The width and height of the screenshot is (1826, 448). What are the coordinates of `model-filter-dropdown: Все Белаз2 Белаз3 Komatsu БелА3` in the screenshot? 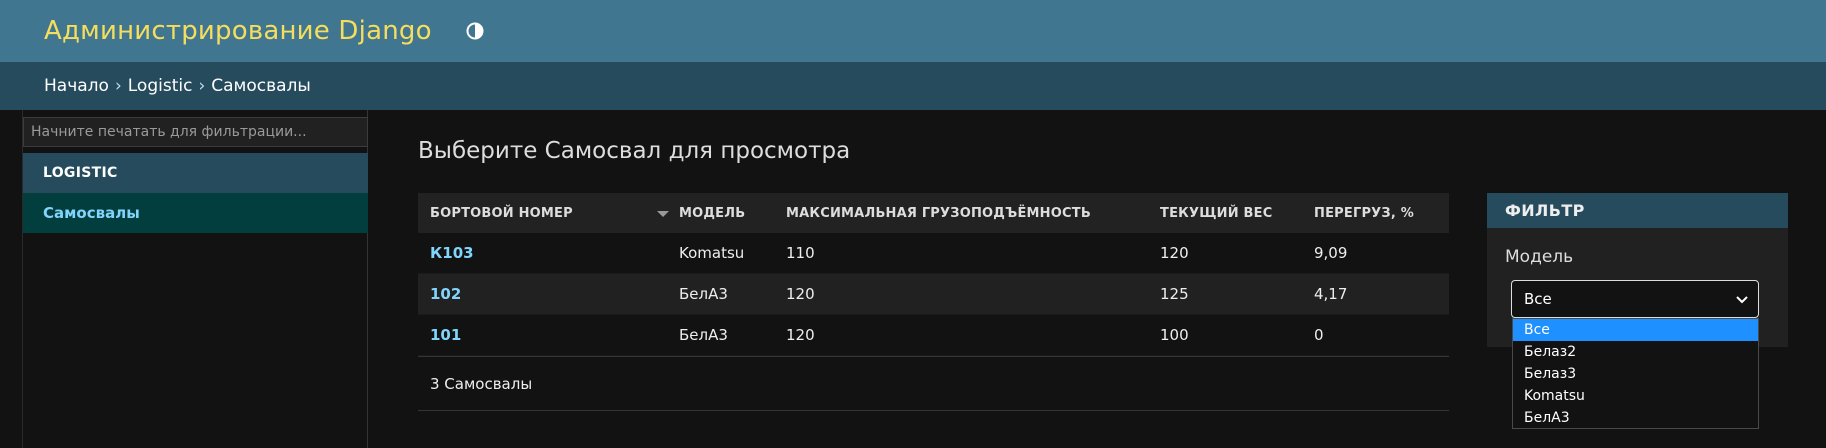 It's located at (1635, 373).